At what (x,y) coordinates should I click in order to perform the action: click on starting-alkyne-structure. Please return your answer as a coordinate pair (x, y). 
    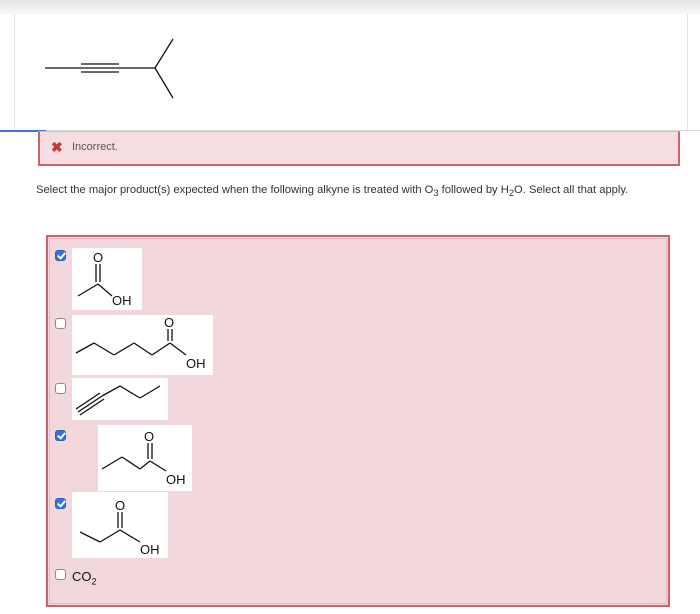
    Looking at the image, I should click on (109, 68).